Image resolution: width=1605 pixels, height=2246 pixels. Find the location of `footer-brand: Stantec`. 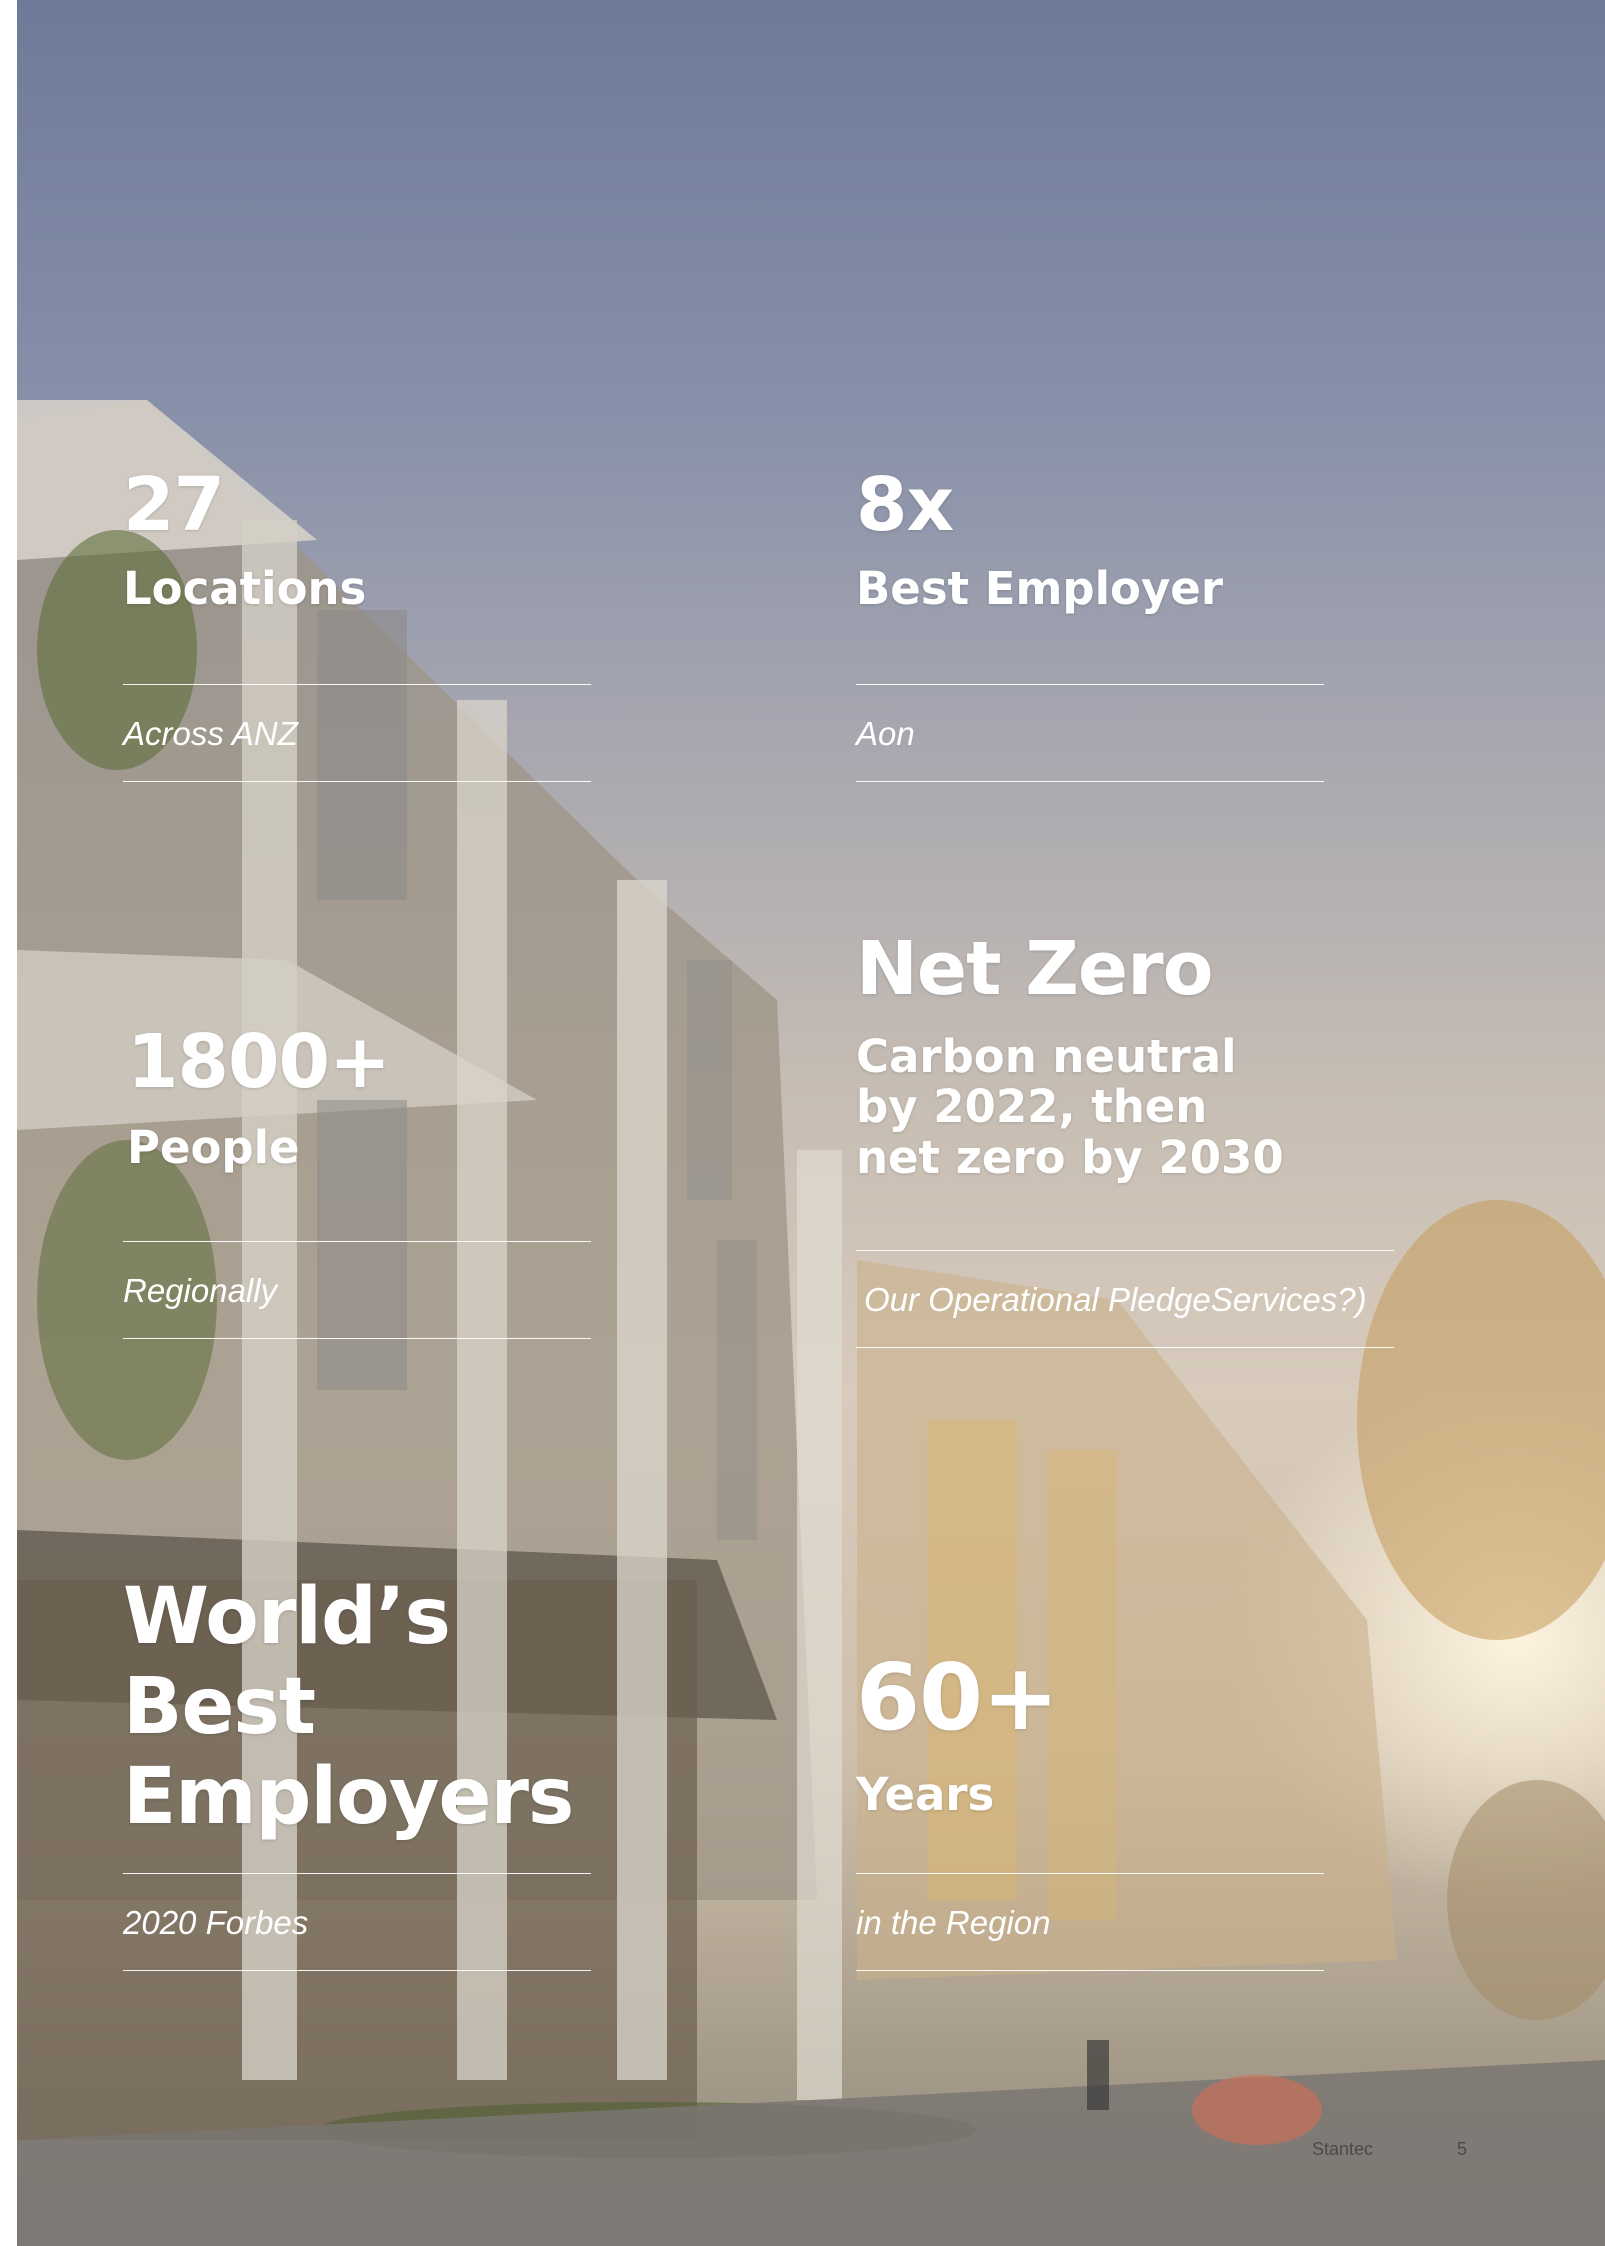

footer-brand: Stantec is located at coordinates (1343, 2149).